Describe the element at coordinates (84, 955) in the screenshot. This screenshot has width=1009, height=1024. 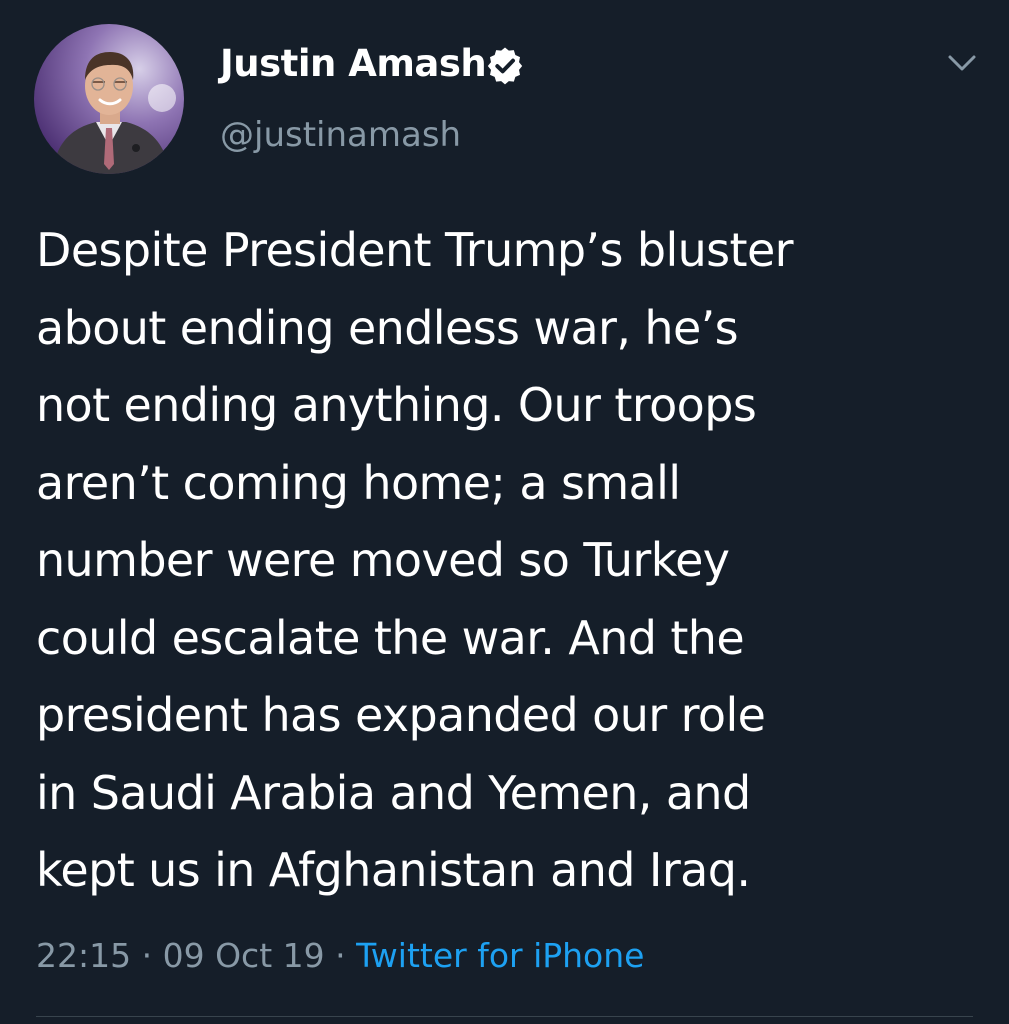
I see `tweet-time: 22:15` at that location.